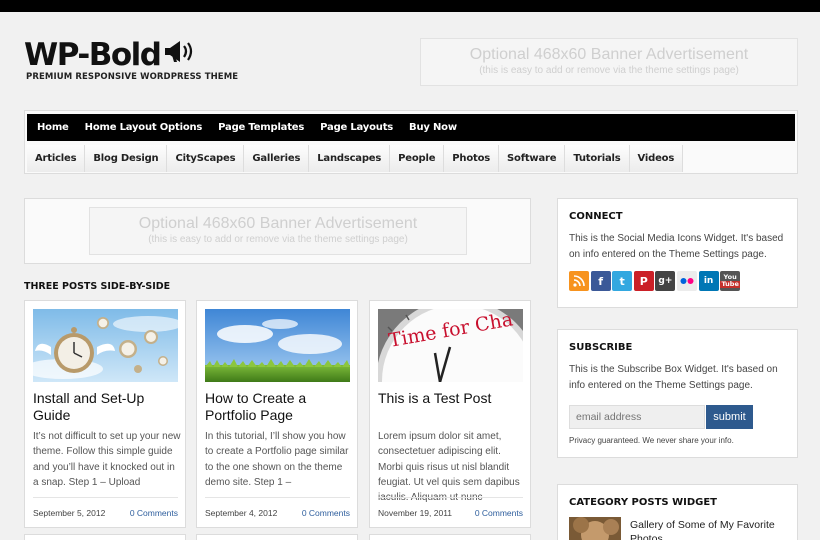  I want to click on post-date: September 5, 2012, so click(69, 512).